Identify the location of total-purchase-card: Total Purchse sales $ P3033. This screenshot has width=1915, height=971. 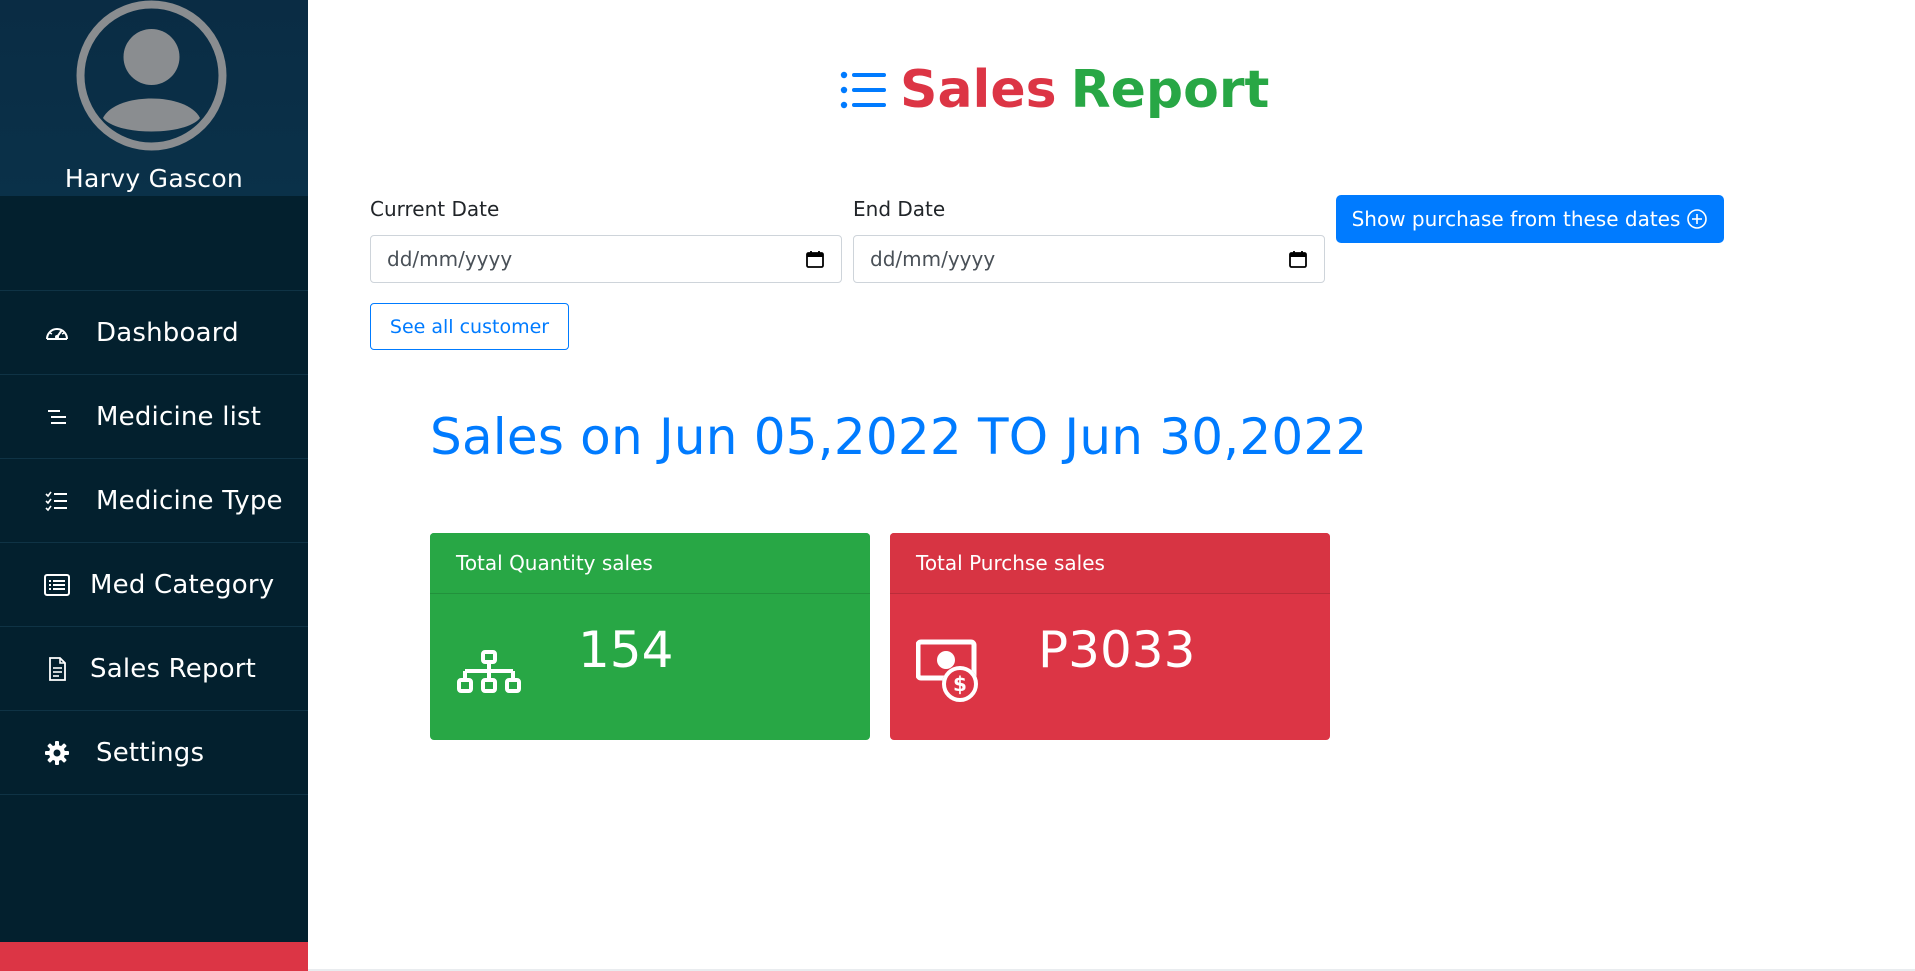
(1110, 636).